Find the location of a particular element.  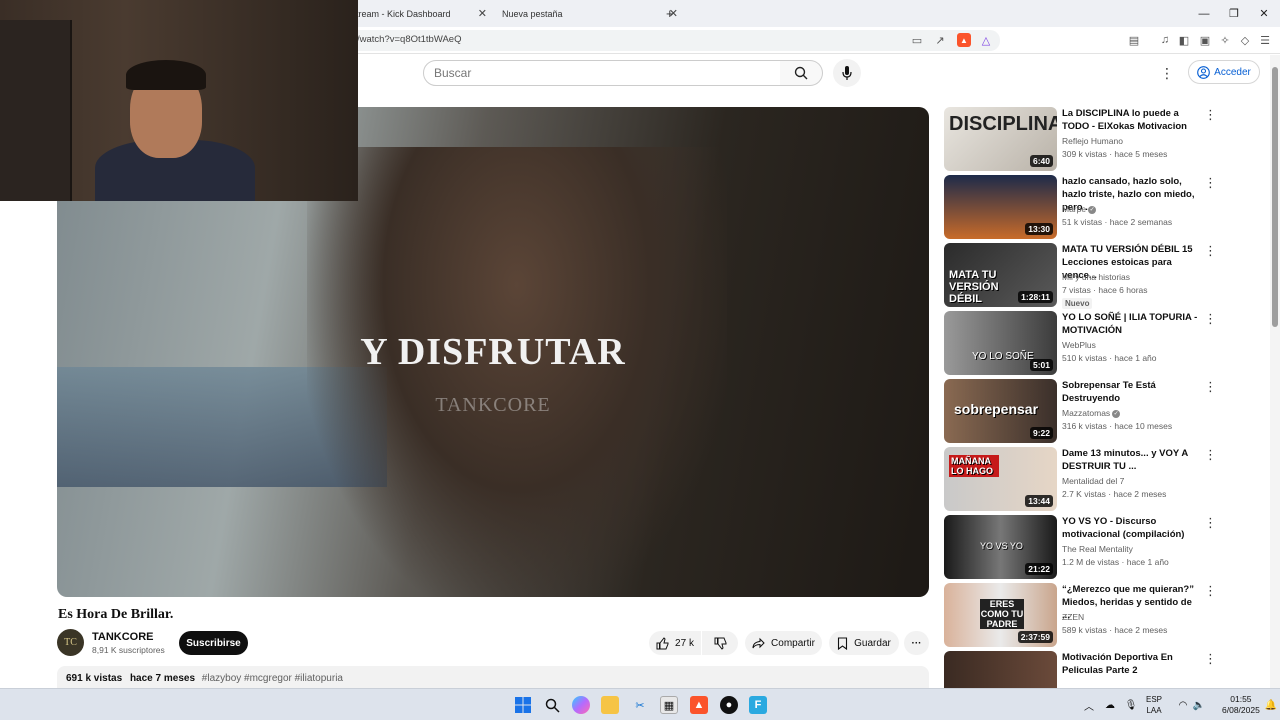

cast-icon: ▭ is located at coordinates (917, 40).